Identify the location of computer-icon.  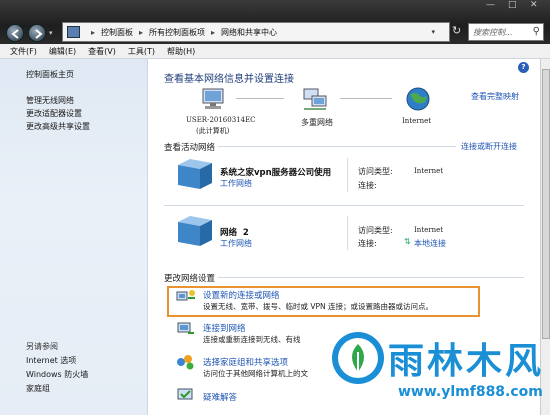
(213, 98).